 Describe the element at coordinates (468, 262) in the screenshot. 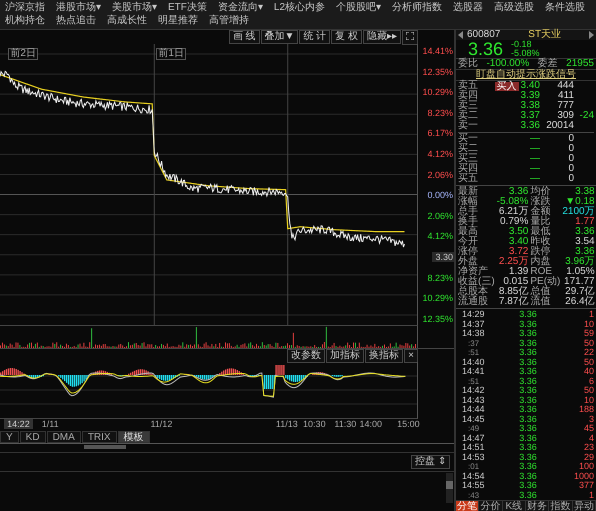

I see `stat-label: 外盘` at that location.